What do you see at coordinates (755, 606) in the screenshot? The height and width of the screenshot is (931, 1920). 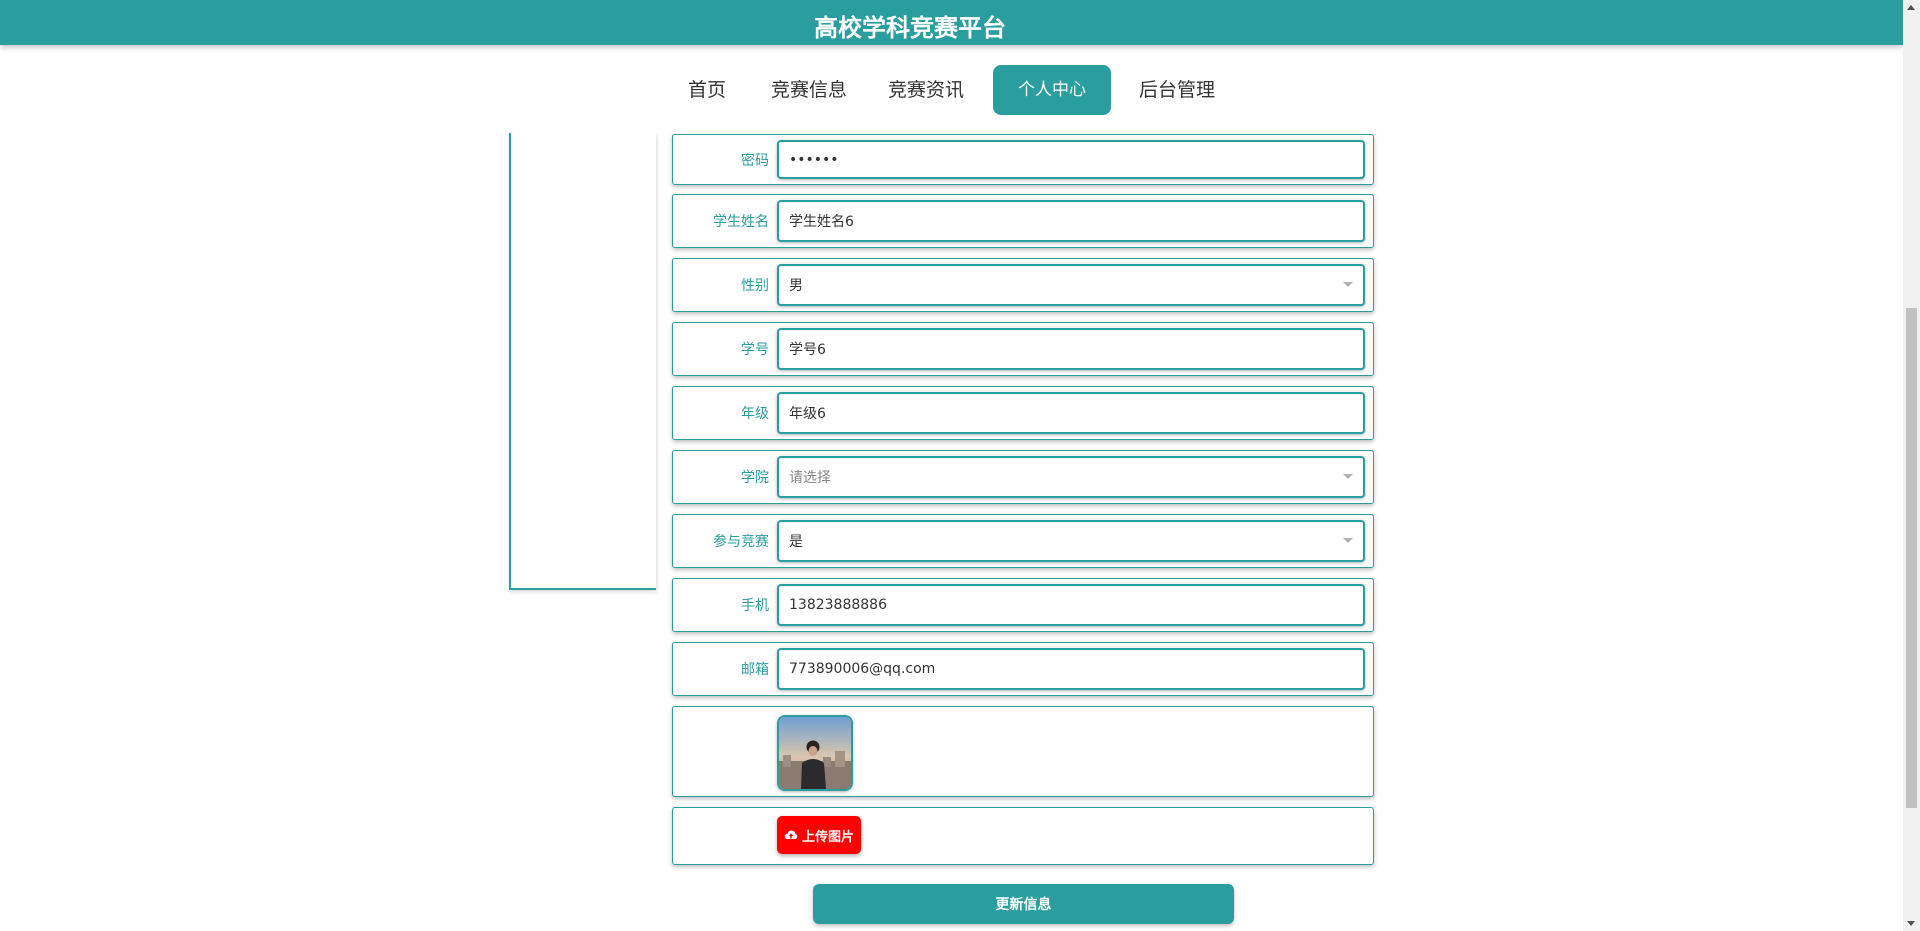 I see `phone-label: 手机` at bounding box center [755, 606].